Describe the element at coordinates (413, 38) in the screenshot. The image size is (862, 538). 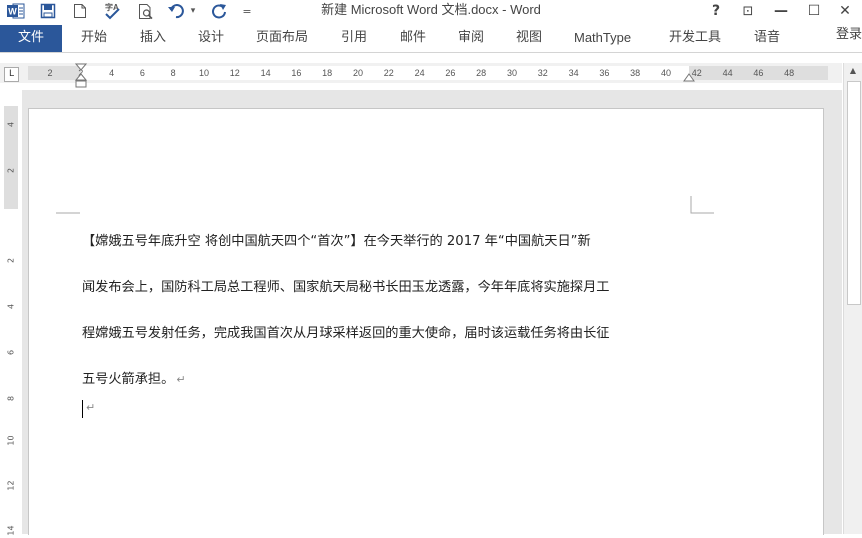
I see `tab-mailings: 邮件` at that location.